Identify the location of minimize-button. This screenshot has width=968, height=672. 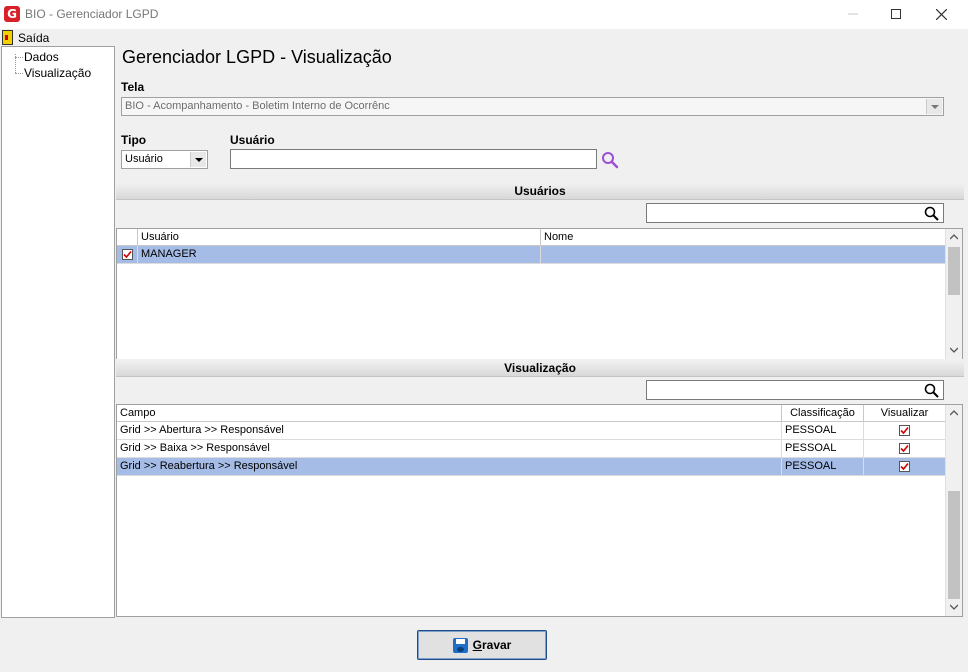
(853, 14).